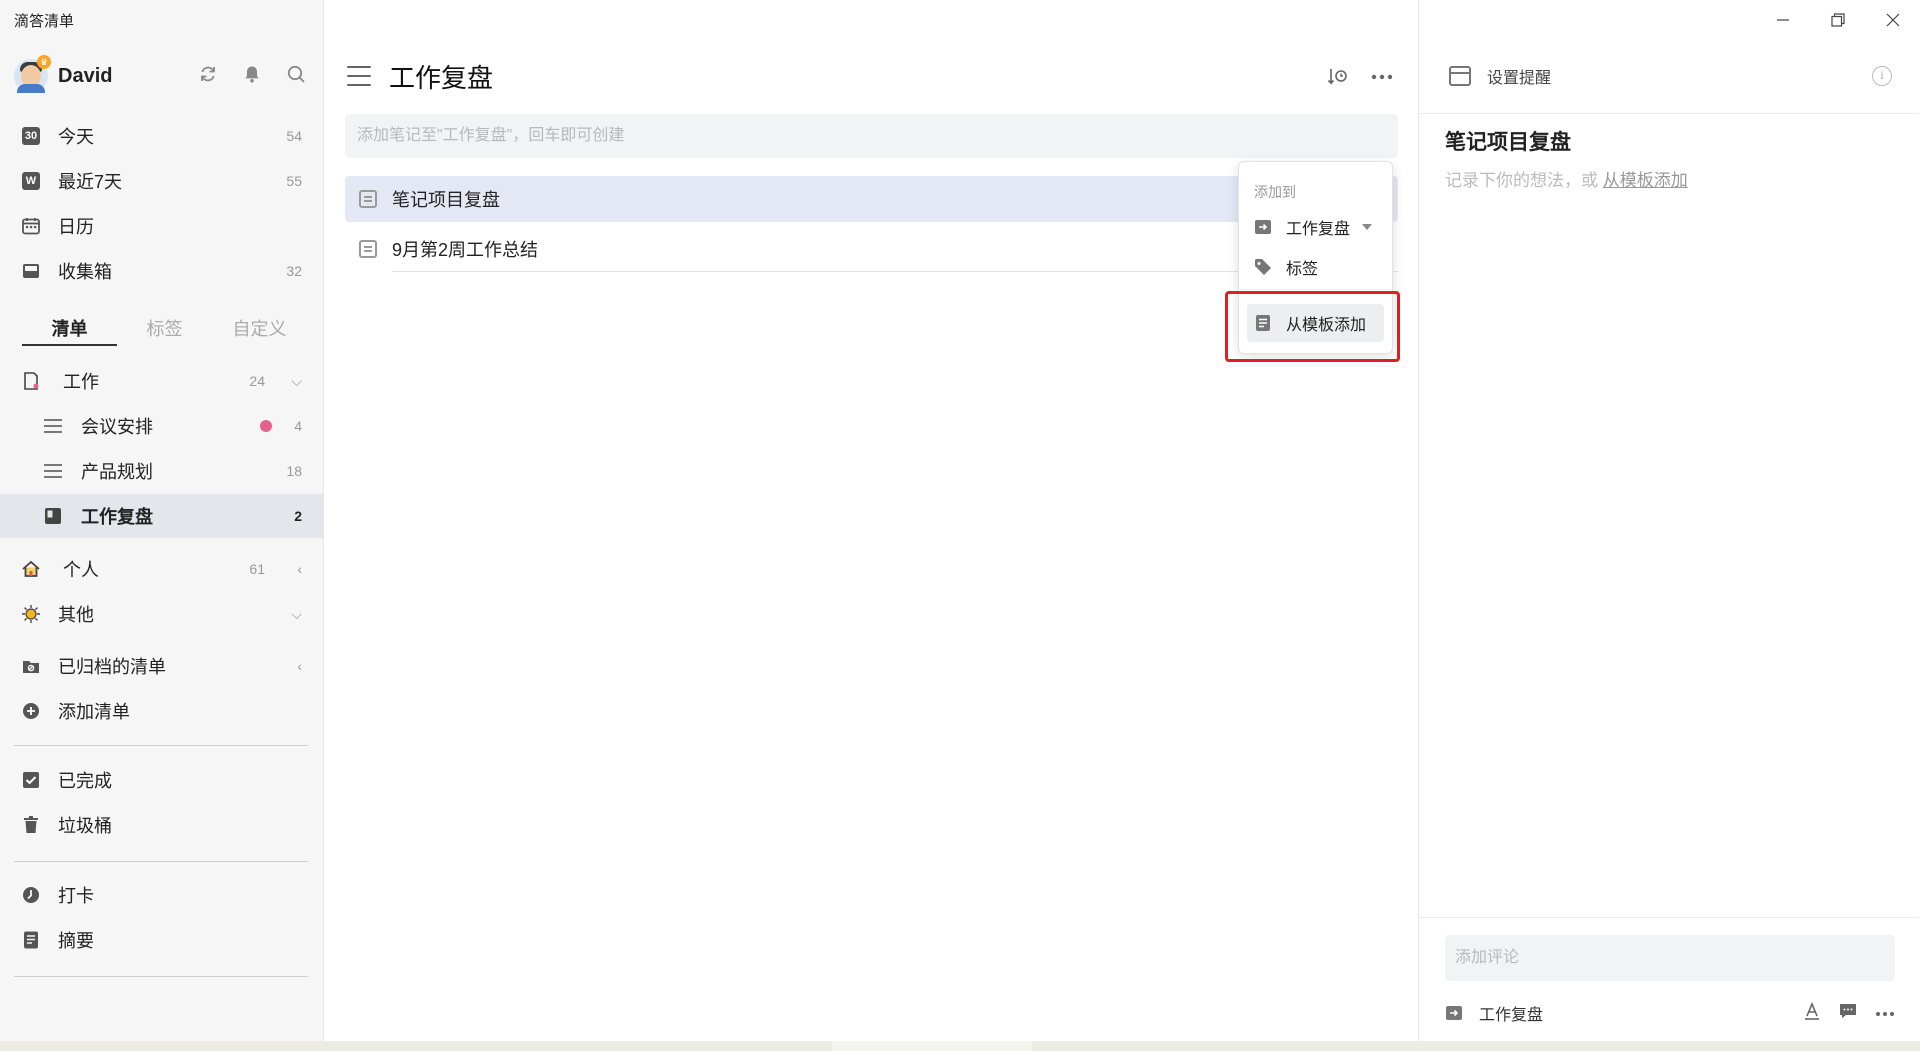 This screenshot has height=1051, width=1920. Describe the element at coordinates (76, 941) in the screenshot. I see `nav-item-label: 摘要` at that location.